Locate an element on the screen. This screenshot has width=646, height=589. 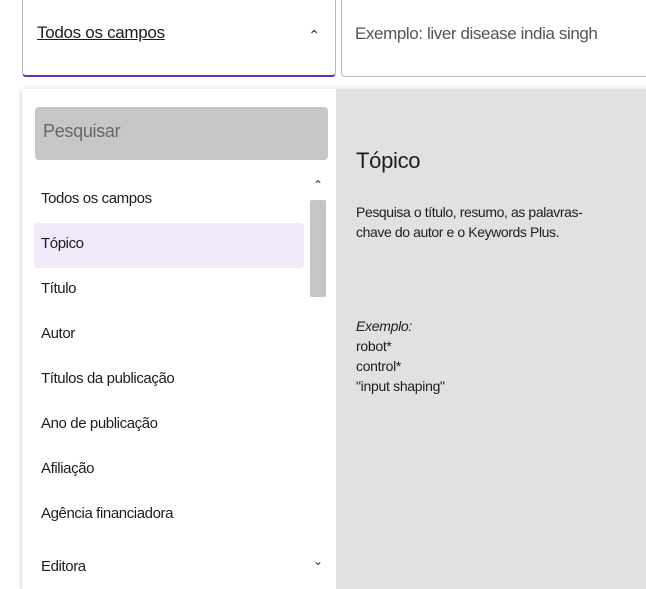
options-scrollbar: ⌃ ⌄ is located at coordinates (318, 378).